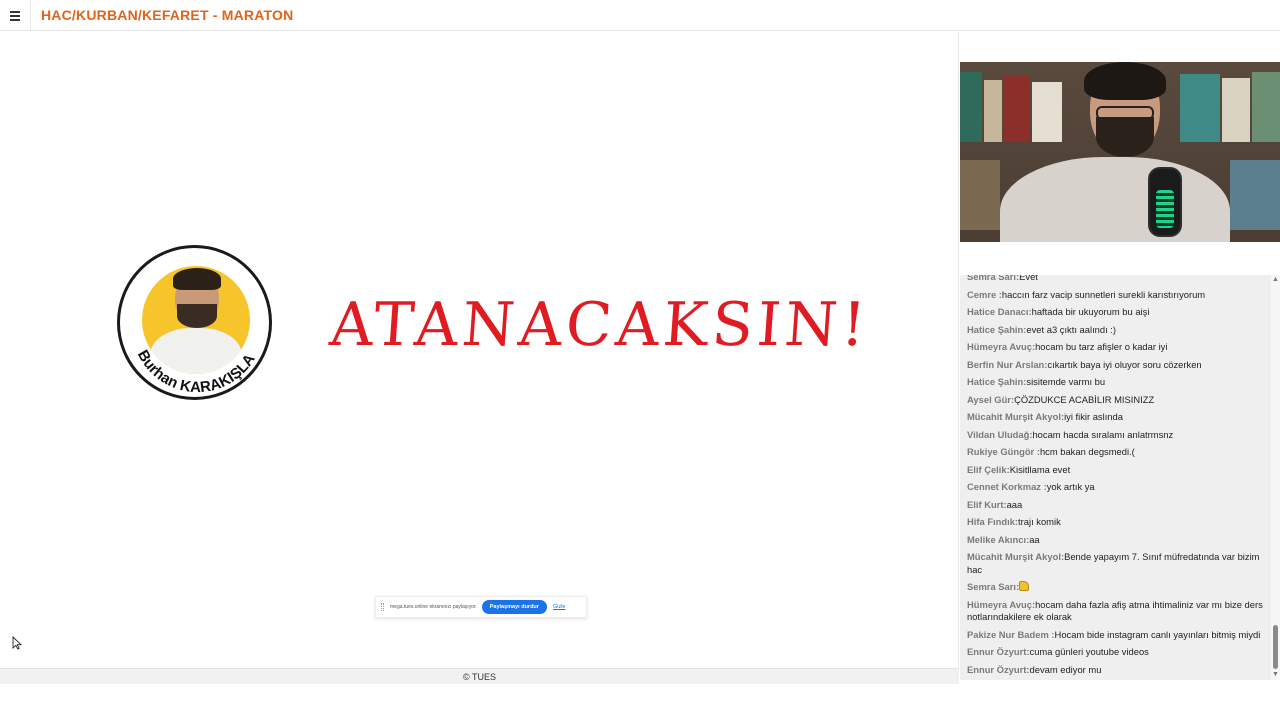  What do you see at coordinates (998, 434) in the screenshot?
I see `chat-username: Vildan Uludağ` at bounding box center [998, 434].